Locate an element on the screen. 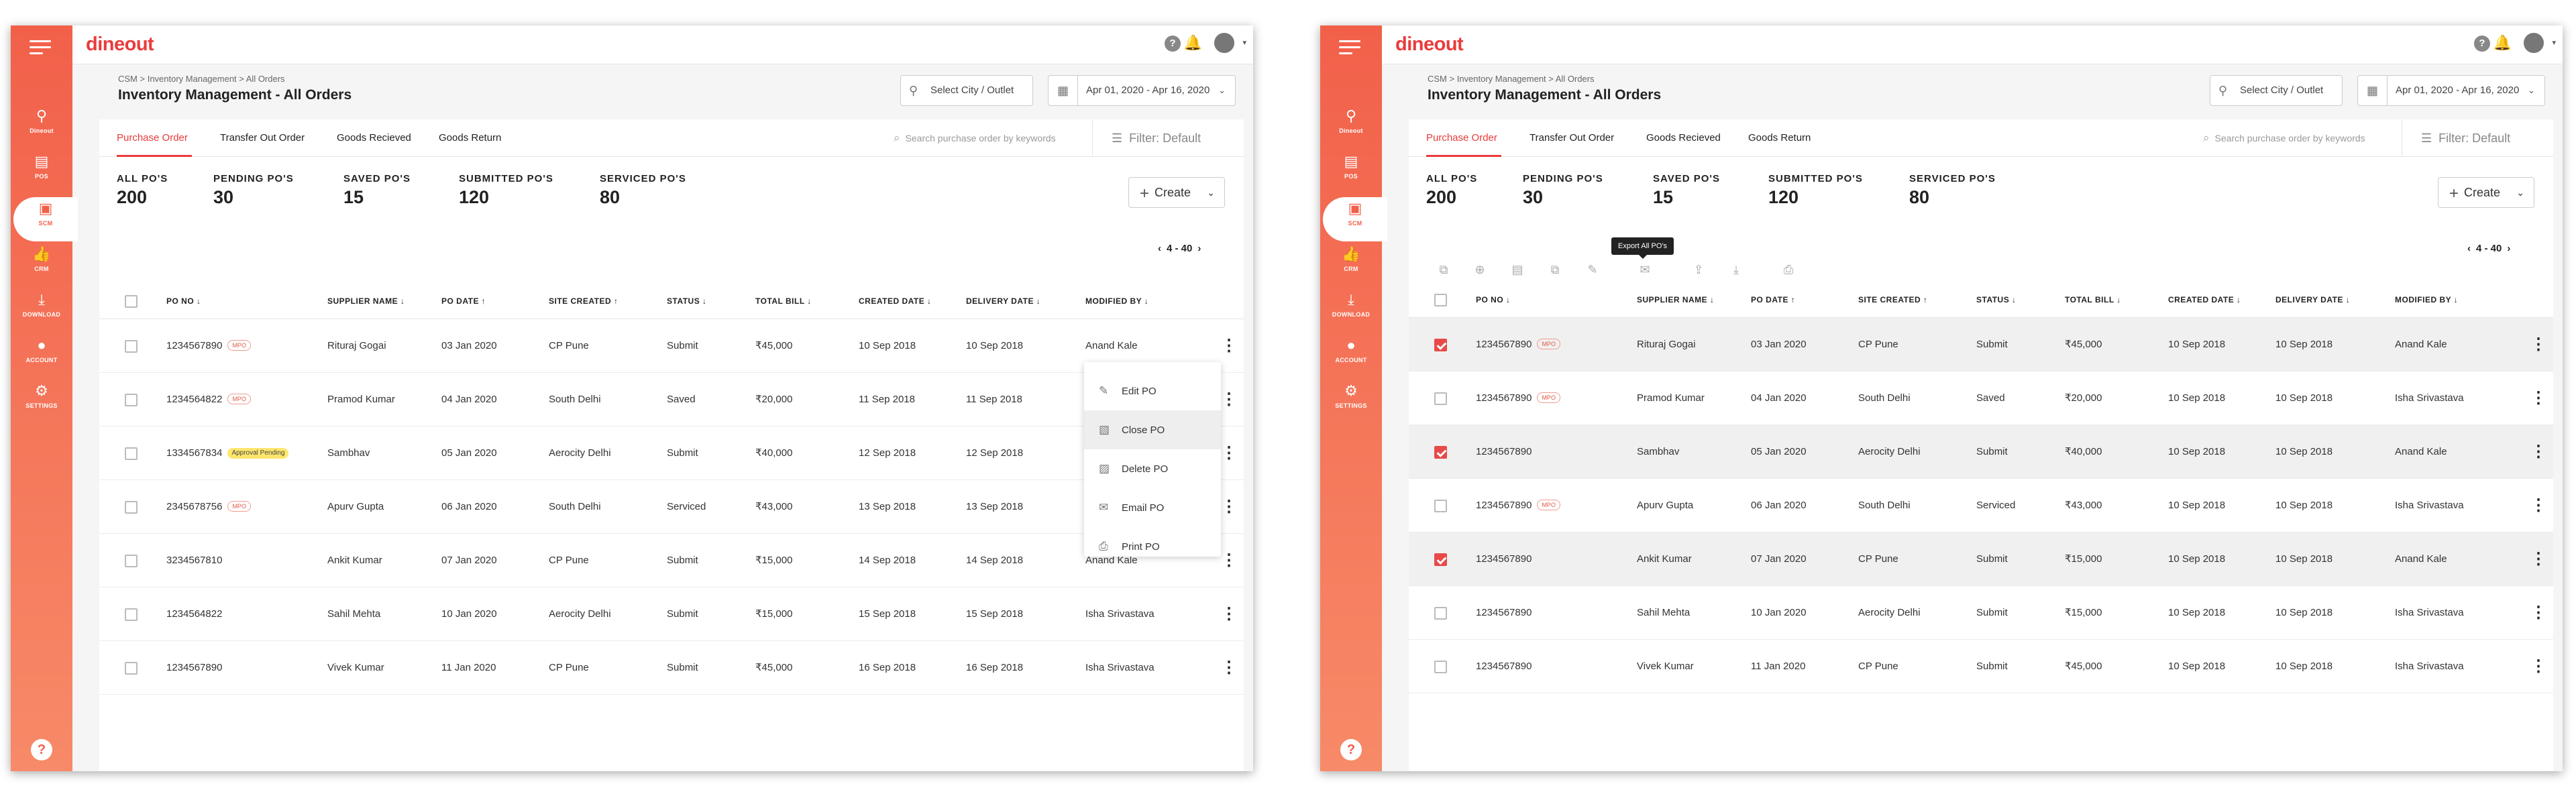 This screenshot has width=2576, height=794. sidebar-item-pos: ▤ POS is located at coordinates (41, 172).